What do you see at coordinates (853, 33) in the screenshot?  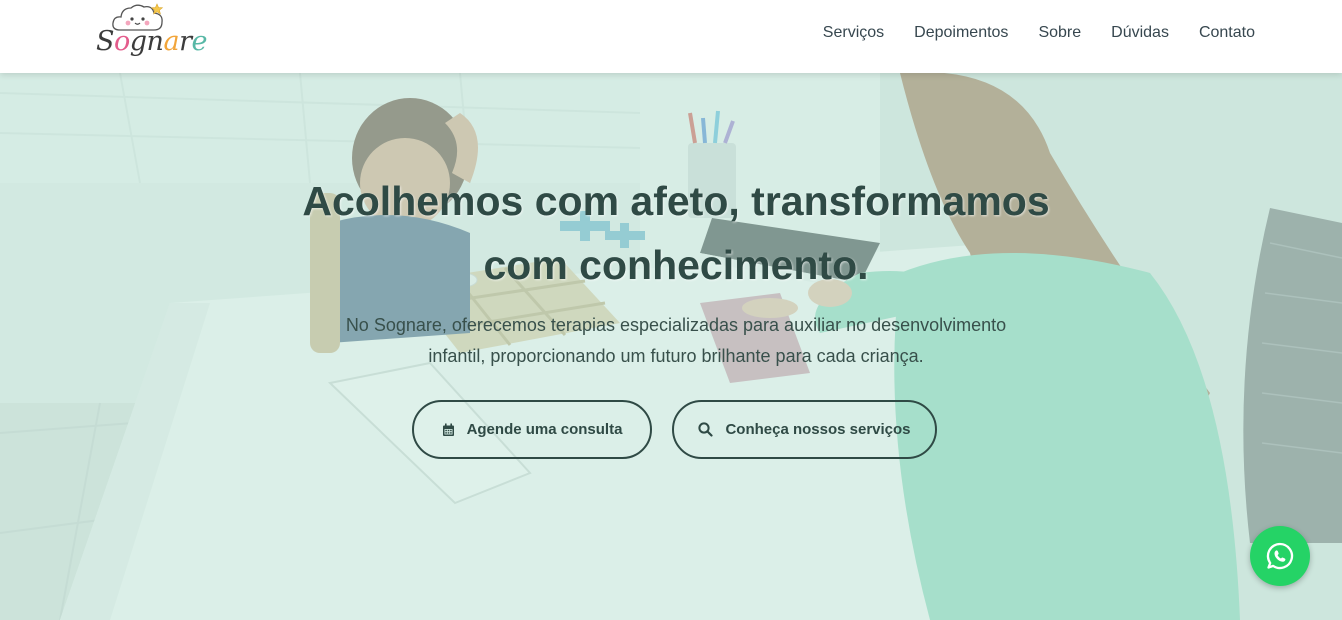 I see `nav-item-servicos: Serviços` at bounding box center [853, 33].